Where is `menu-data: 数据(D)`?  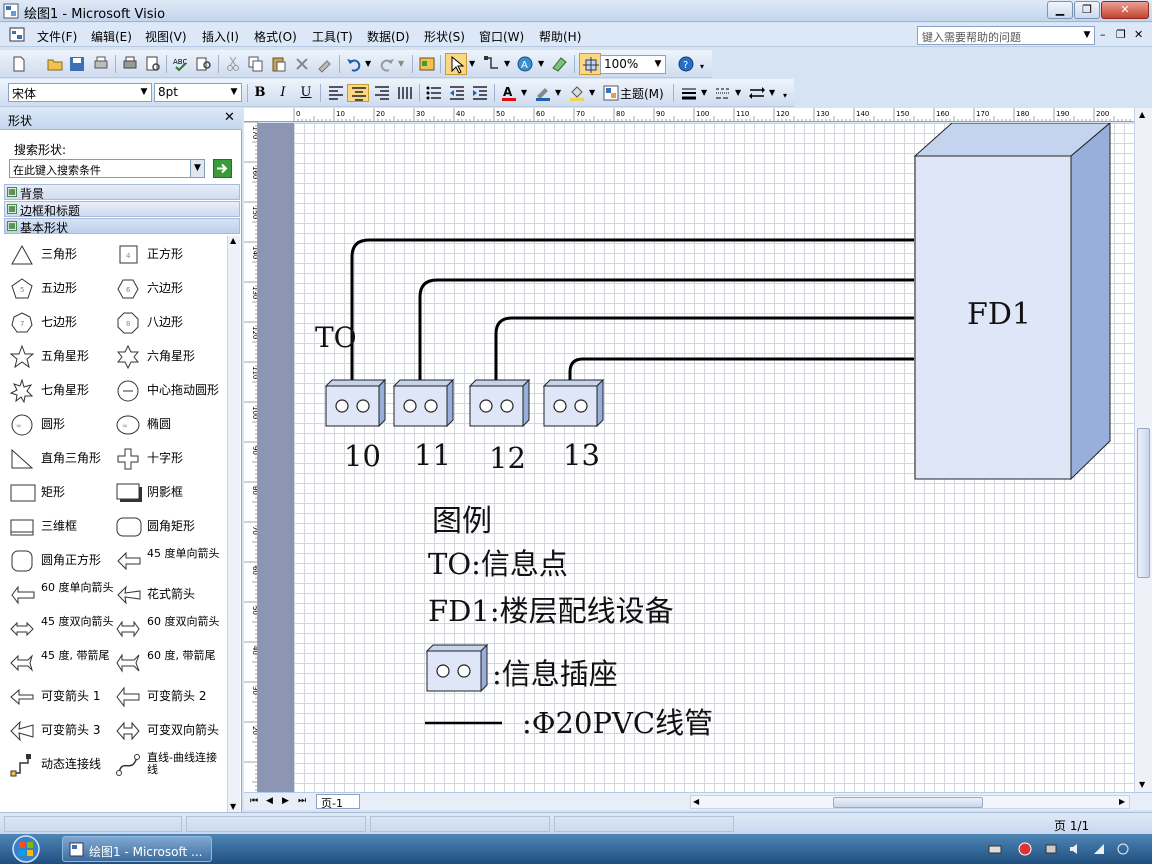 menu-data: 数据(D) is located at coordinates (388, 36).